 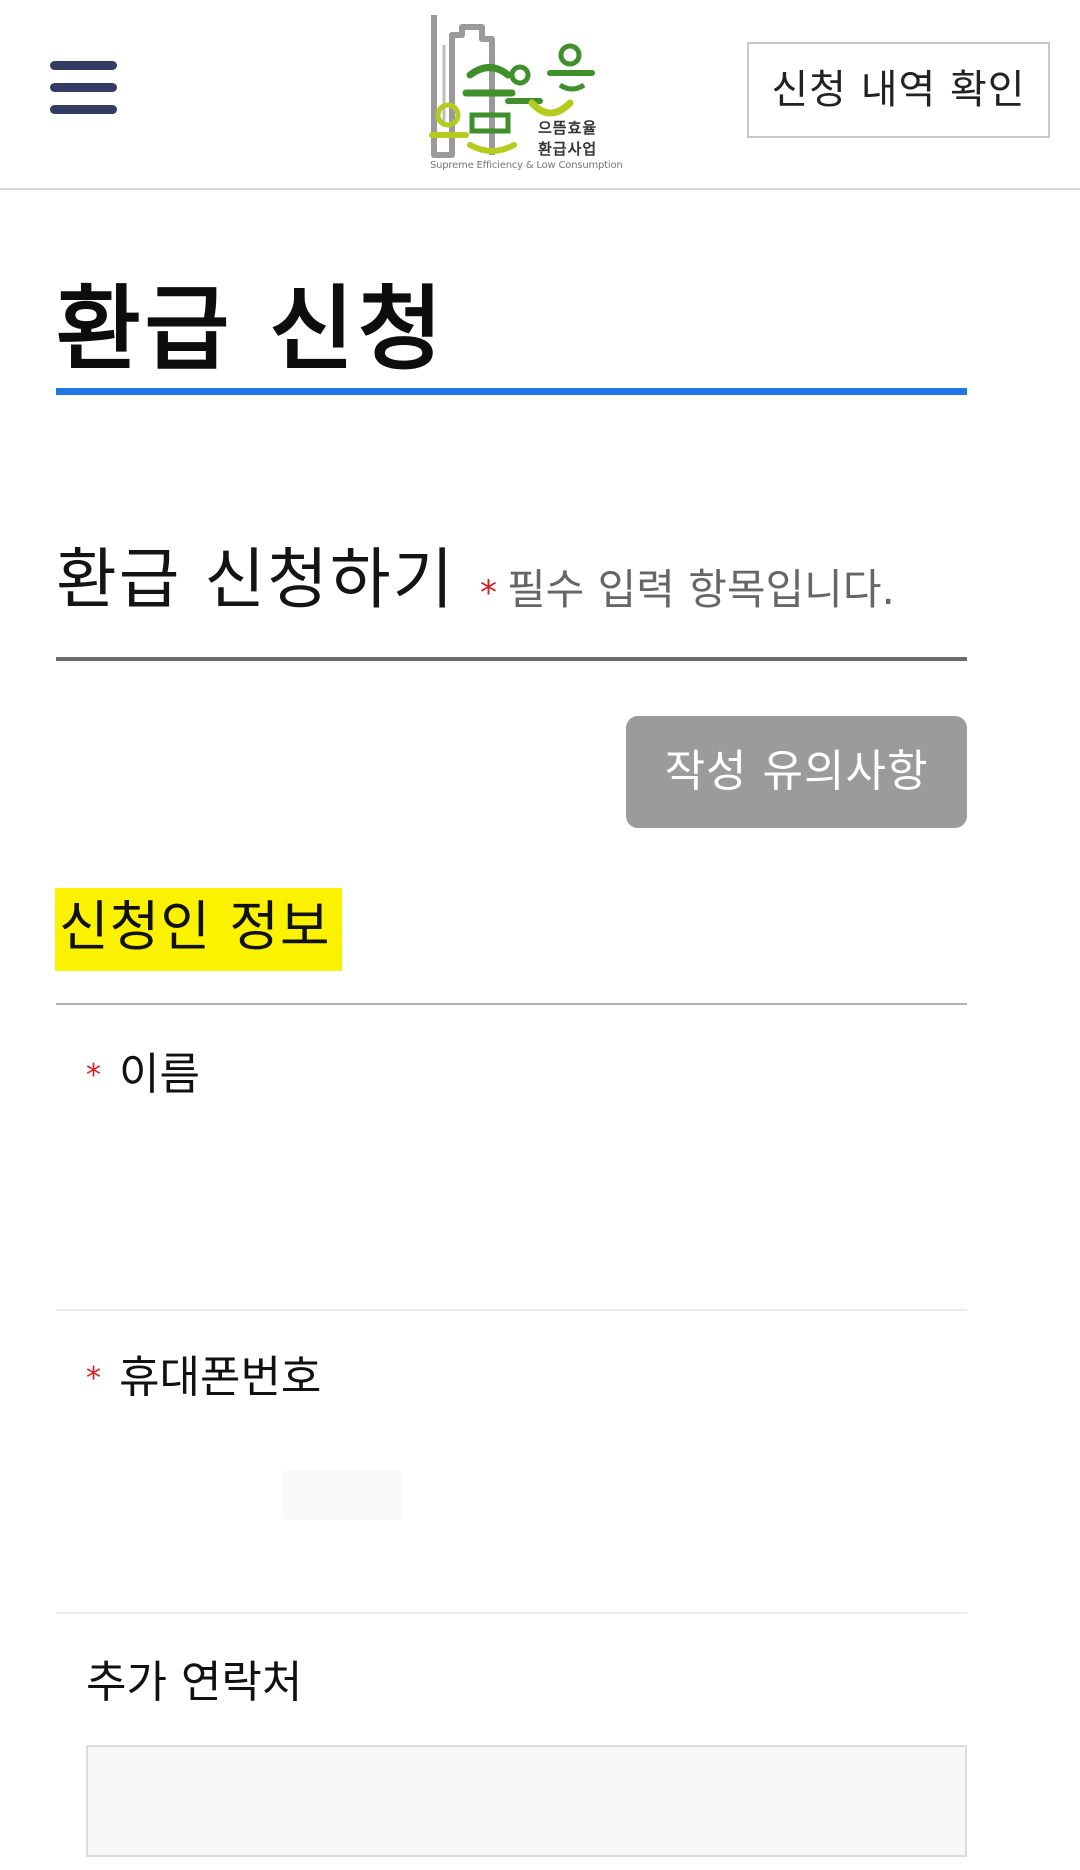 I want to click on check-history-button: 신청 내역 확인, so click(x=898, y=90).